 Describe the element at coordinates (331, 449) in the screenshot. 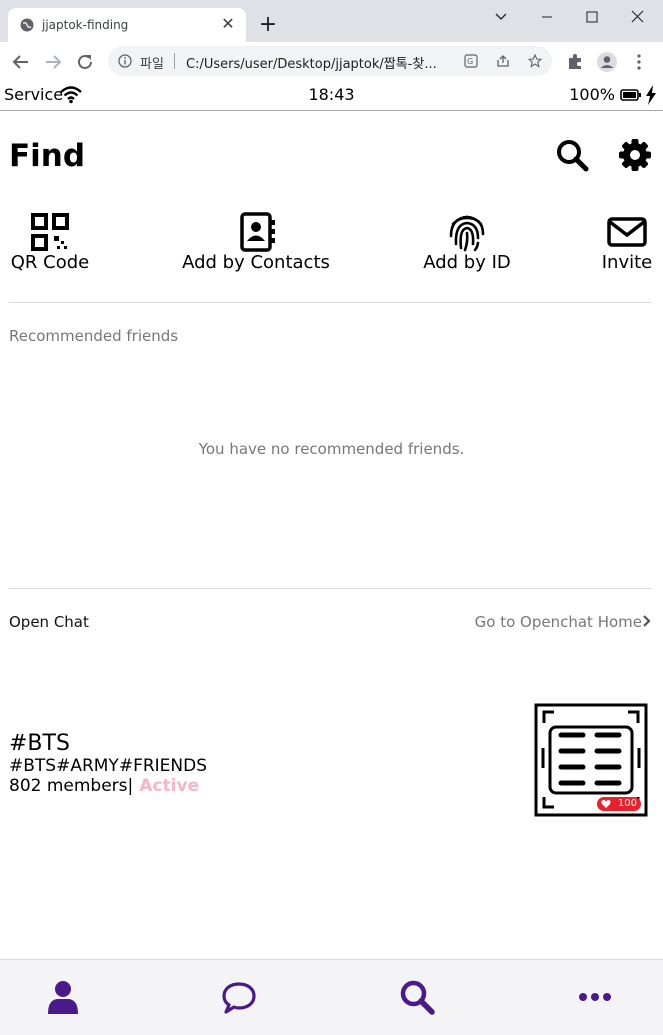

I see `empty-recommendations-message: You have no recommended friends.` at that location.